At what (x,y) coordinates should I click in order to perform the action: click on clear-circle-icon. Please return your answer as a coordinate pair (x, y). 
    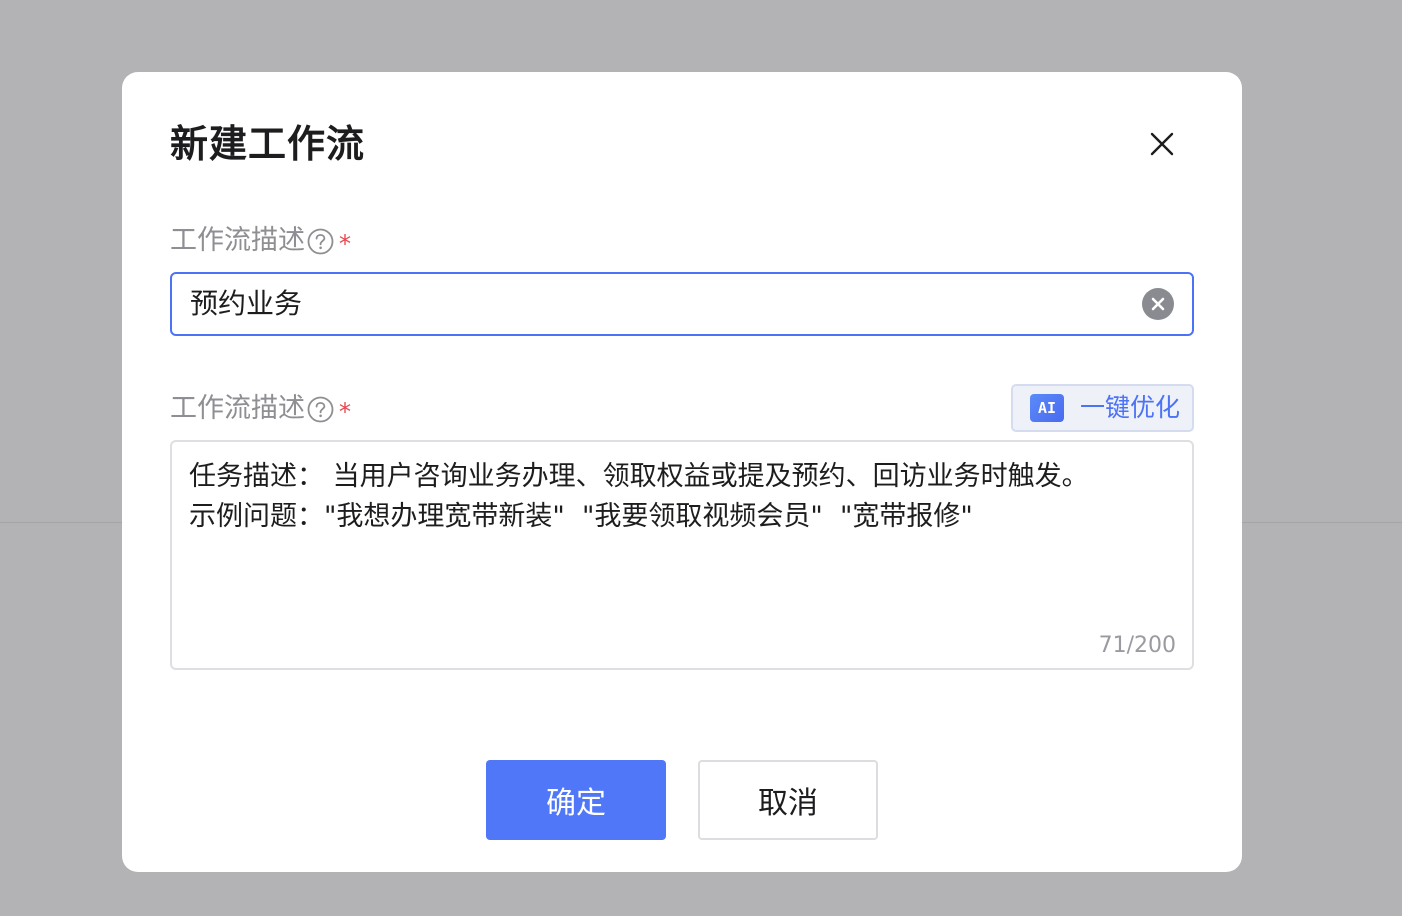
    Looking at the image, I should click on (1158, 304).